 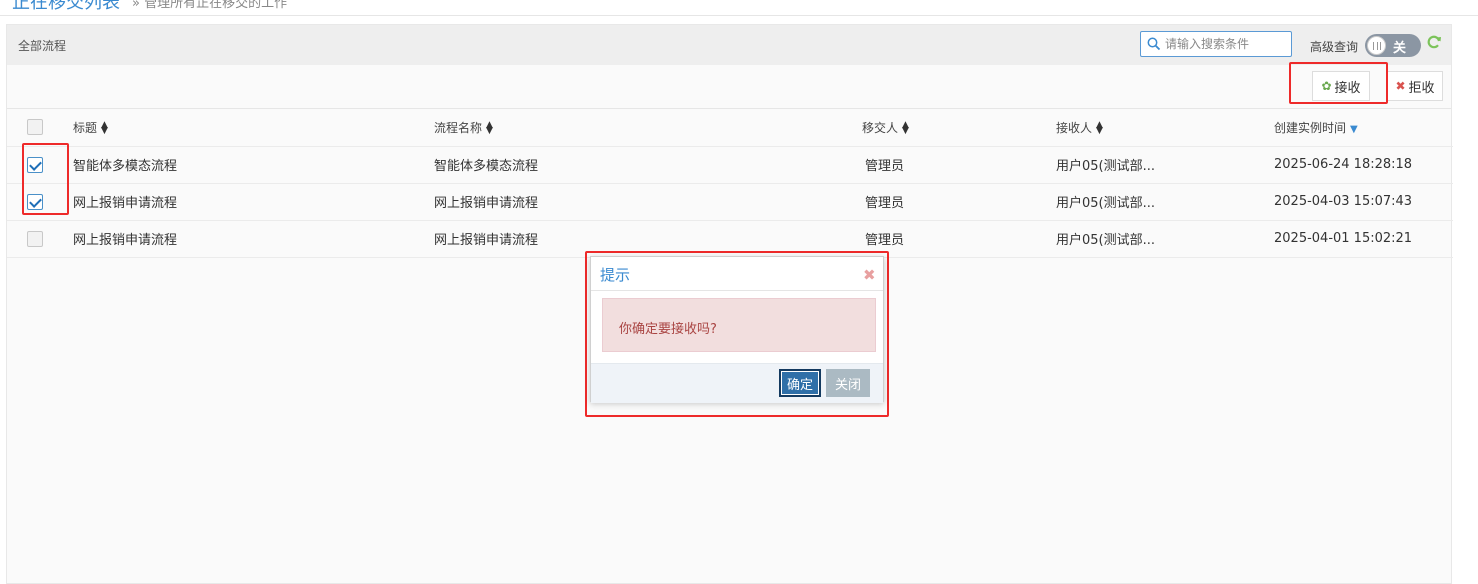 What do you see at coordinates (1154, 44) in the screenshot?
I see `search-icon` at bounding box center [1154, 44].